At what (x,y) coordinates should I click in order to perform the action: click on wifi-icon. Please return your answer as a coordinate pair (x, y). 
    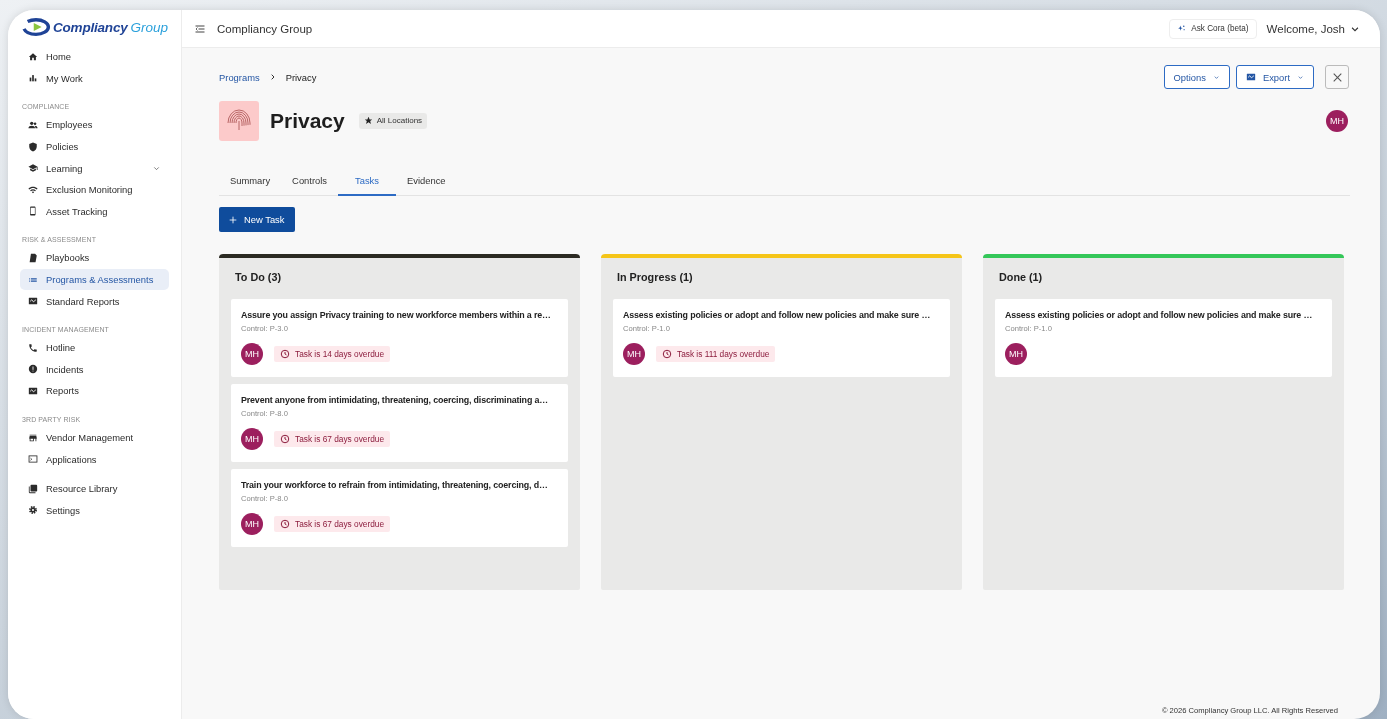
    Looking at the image, I should click on (33, 189).